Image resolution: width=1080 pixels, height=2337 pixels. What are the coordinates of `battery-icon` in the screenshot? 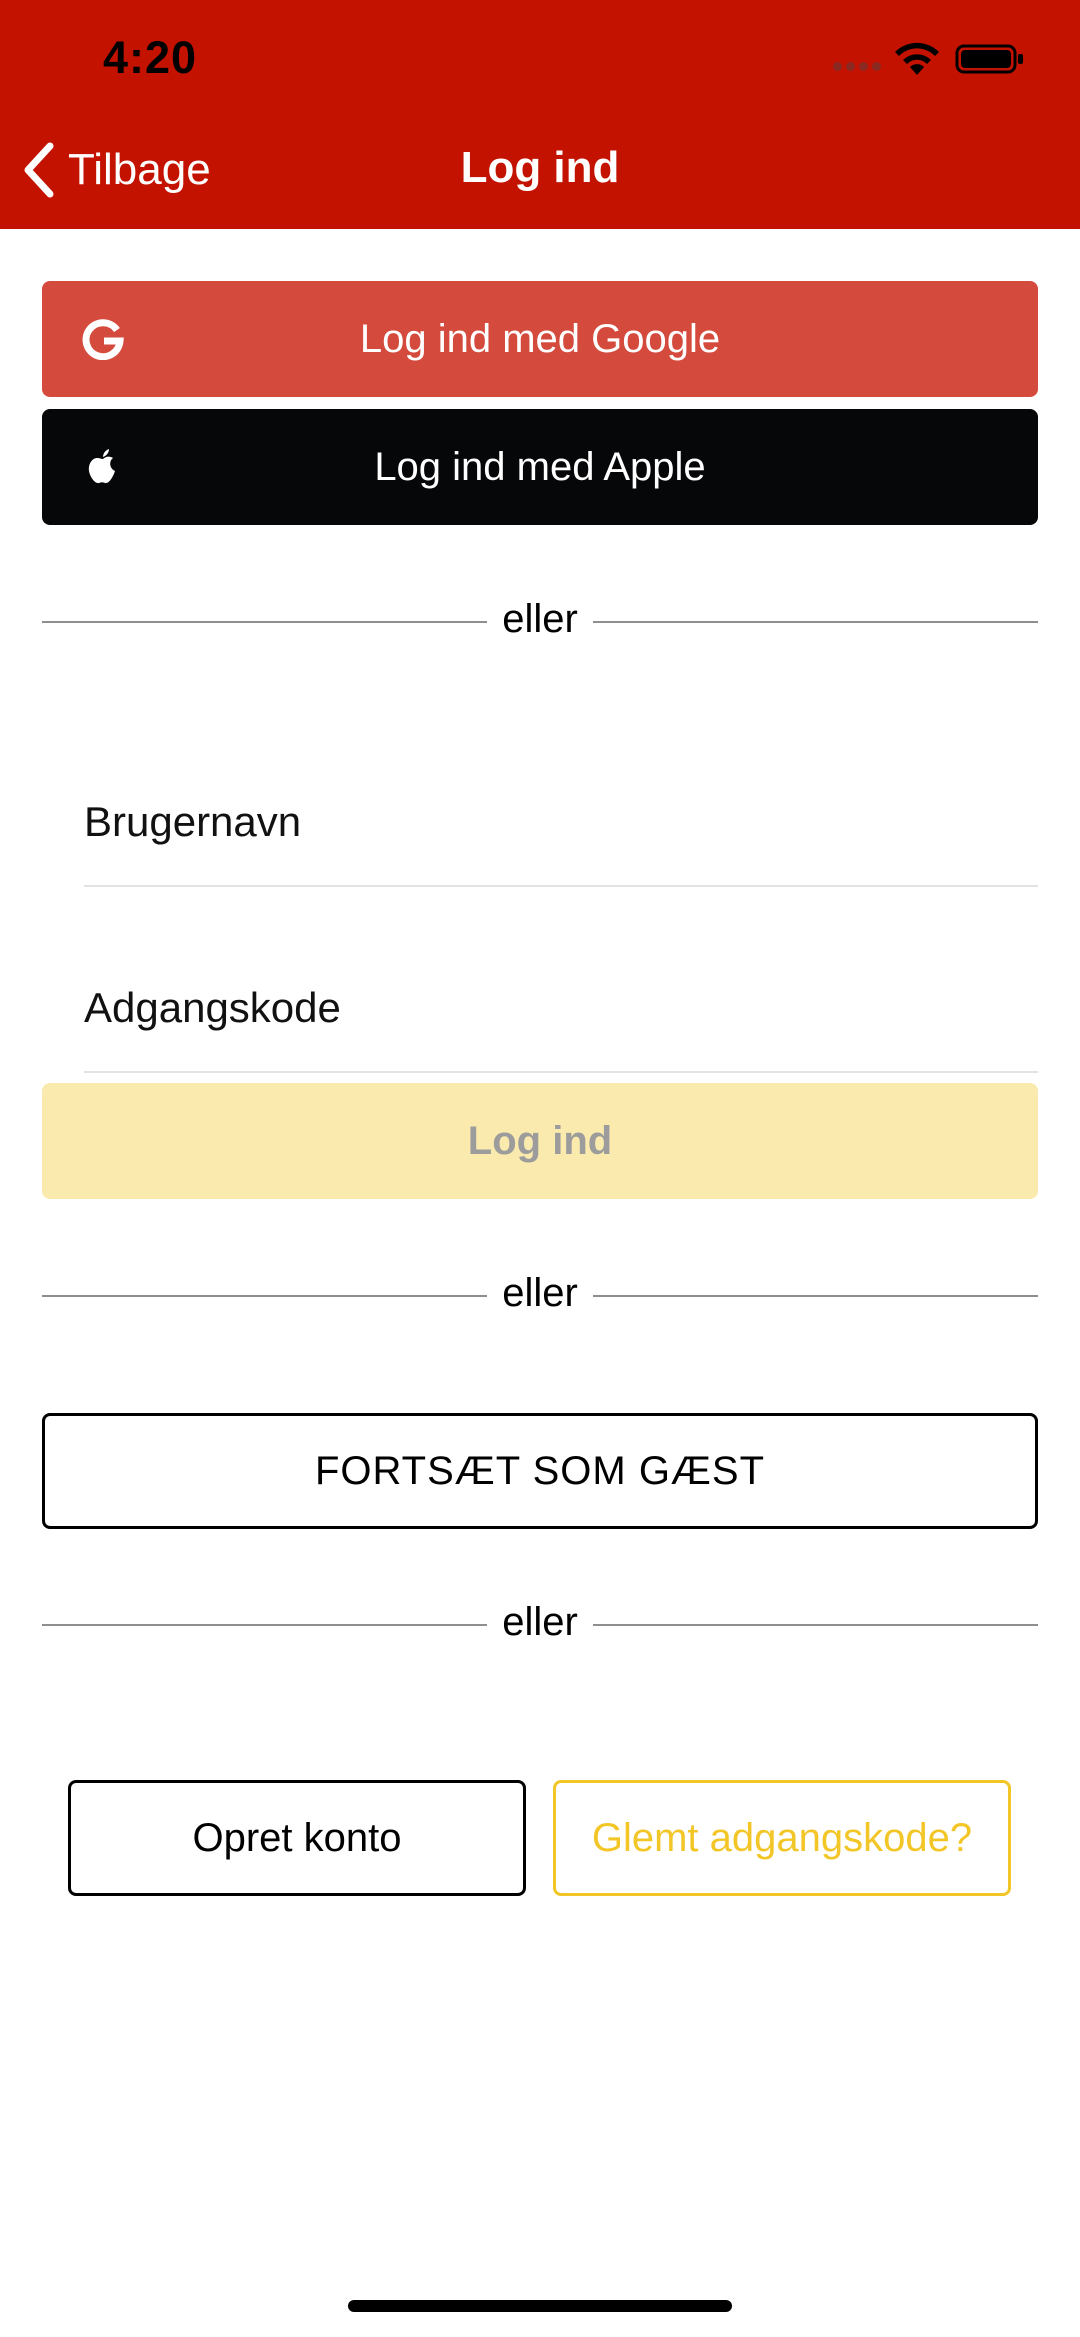 It's located at (989, 59).